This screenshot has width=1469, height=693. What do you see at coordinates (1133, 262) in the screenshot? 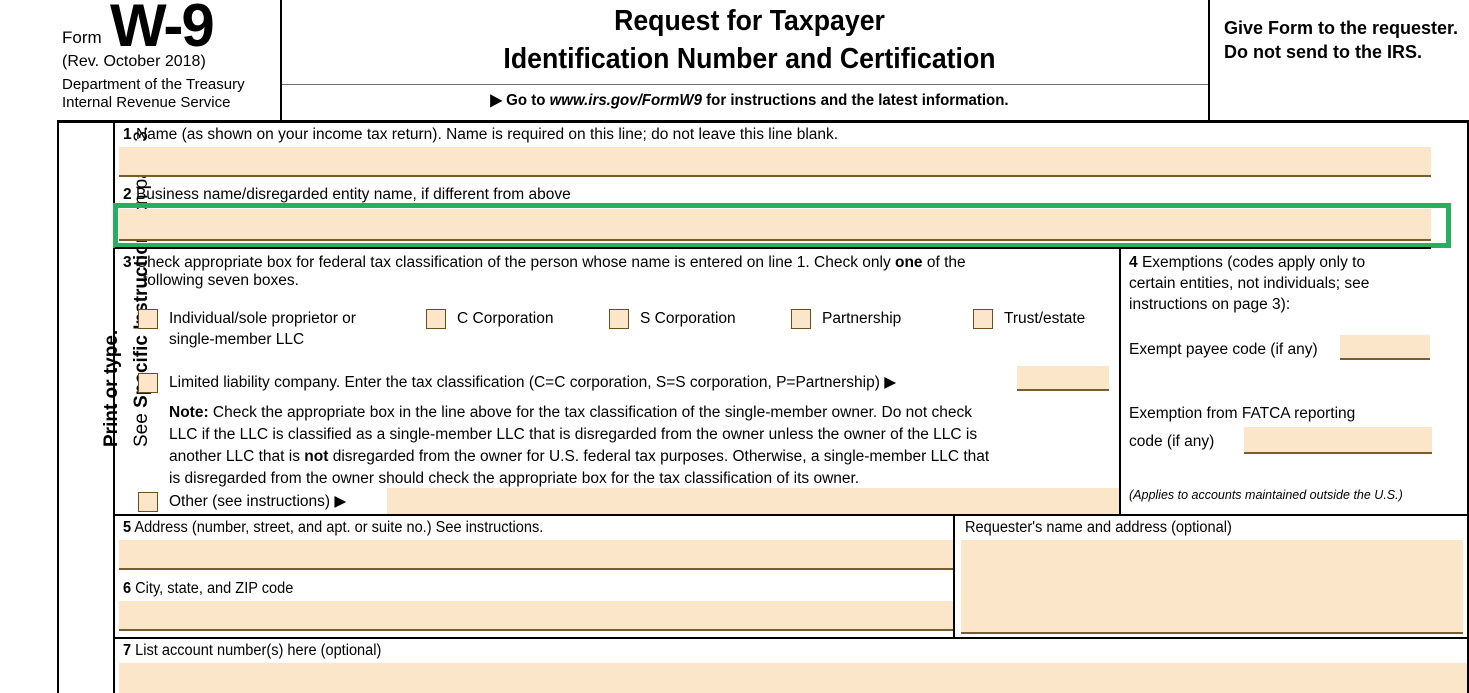
I see `line-4-number: 4` at bounding box center [1133, 262].